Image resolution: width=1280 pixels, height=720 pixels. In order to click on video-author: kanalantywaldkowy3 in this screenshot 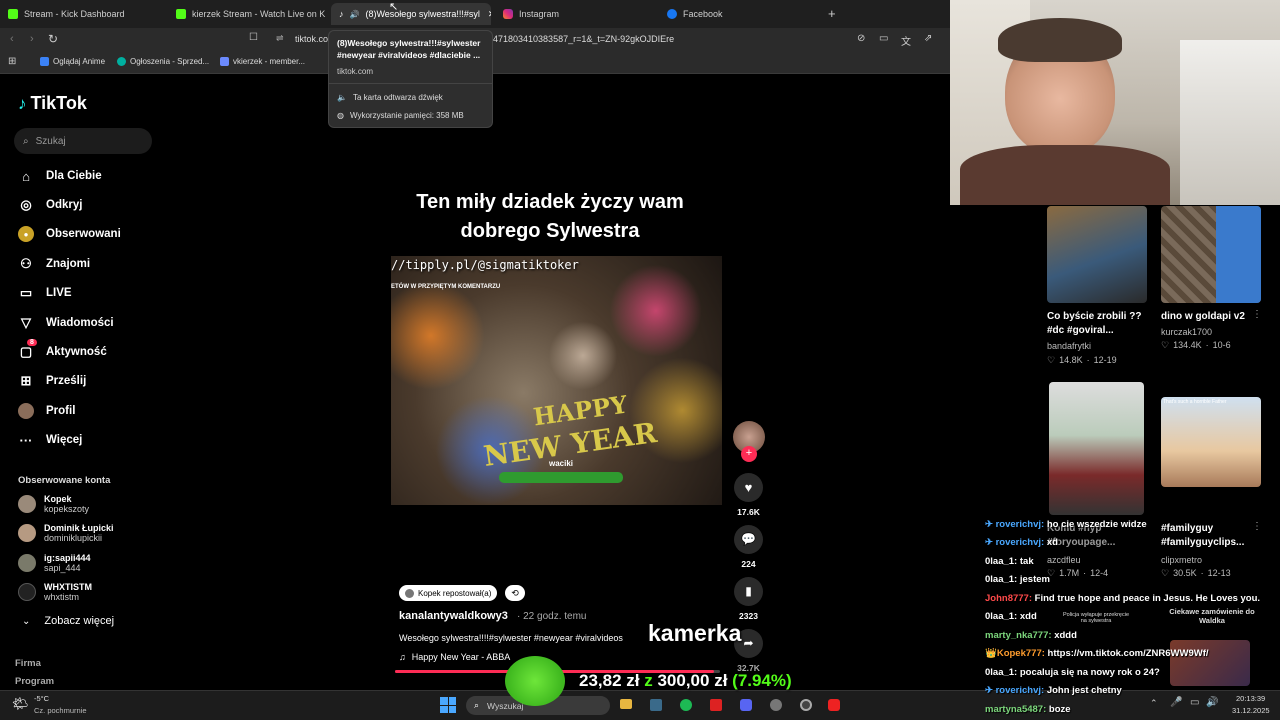, I will do `click(453, 616)`.